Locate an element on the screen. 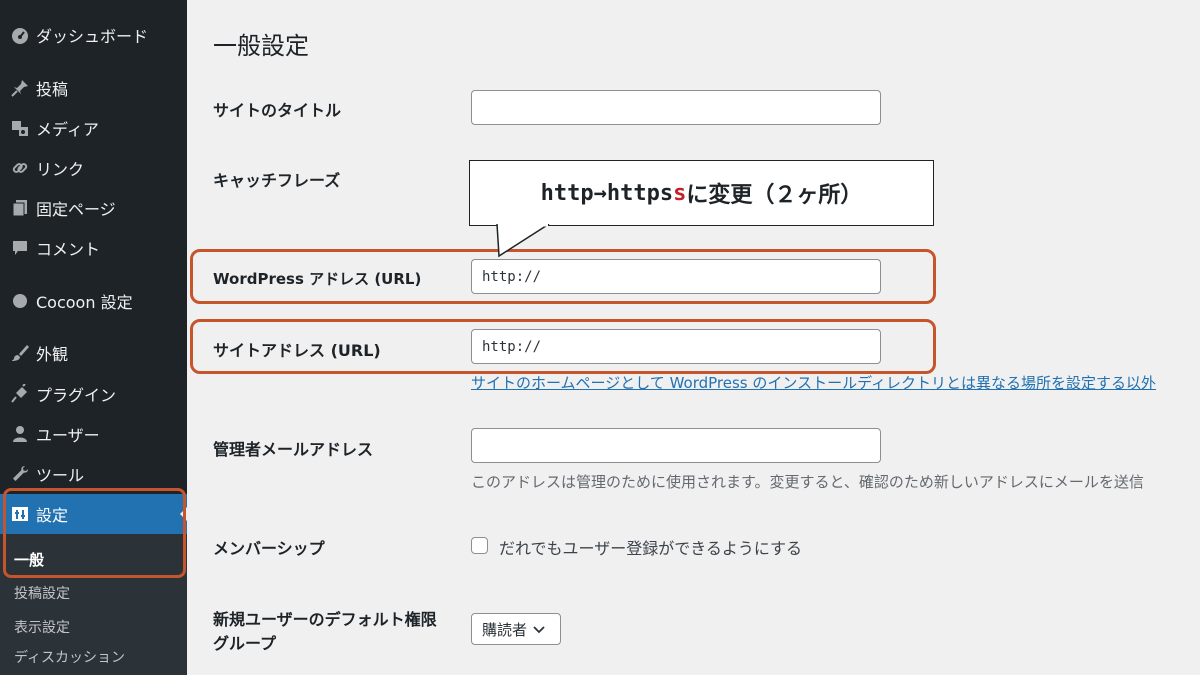  menu-label: リンク is located at coordinates (60, 169).